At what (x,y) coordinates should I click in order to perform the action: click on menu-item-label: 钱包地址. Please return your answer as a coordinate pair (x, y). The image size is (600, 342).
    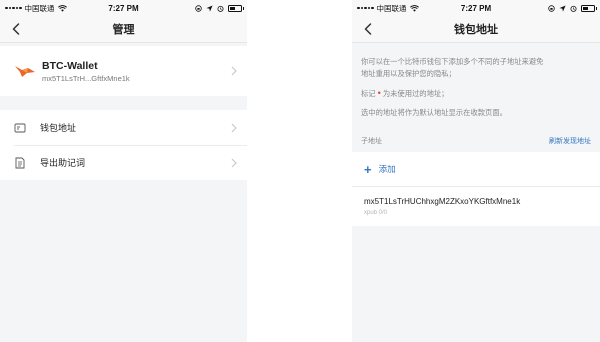
    Looking at the image, I should click on (58, 128).